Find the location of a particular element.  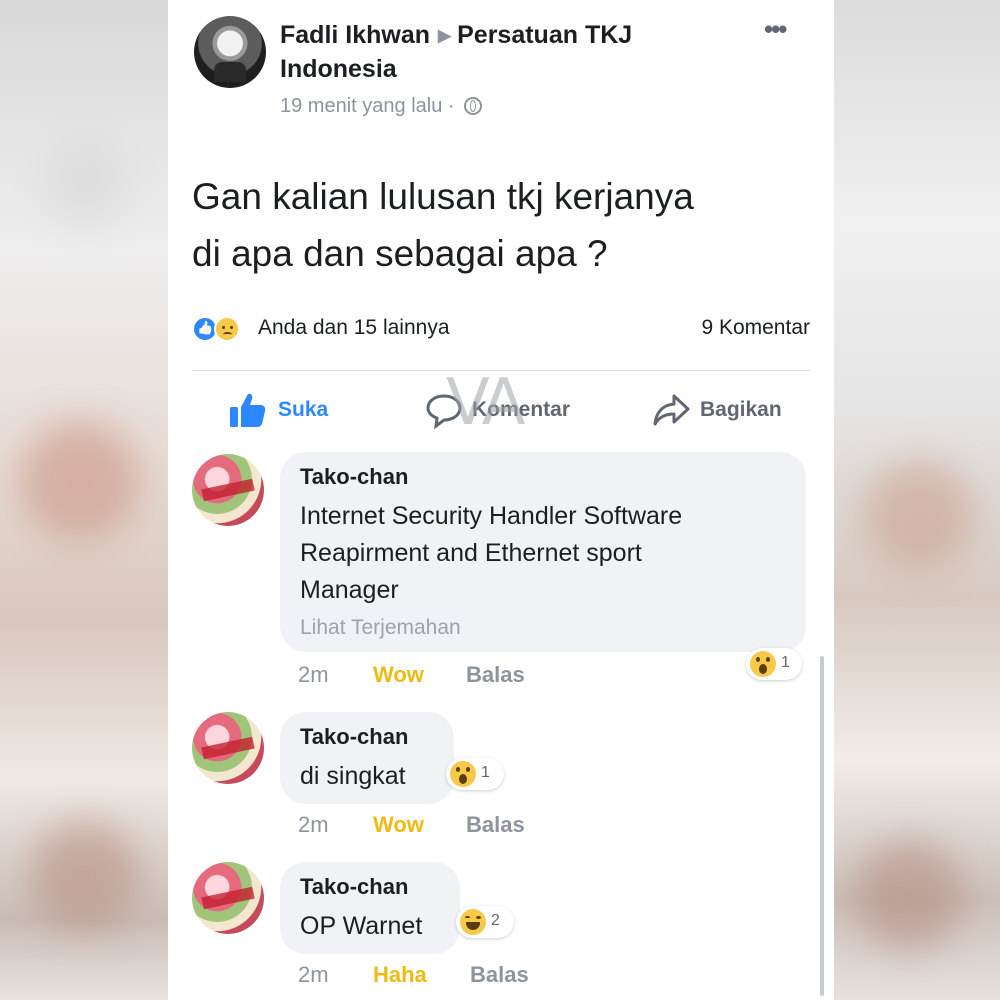

share-button: Bagikan is located at coordinates (722, 410).